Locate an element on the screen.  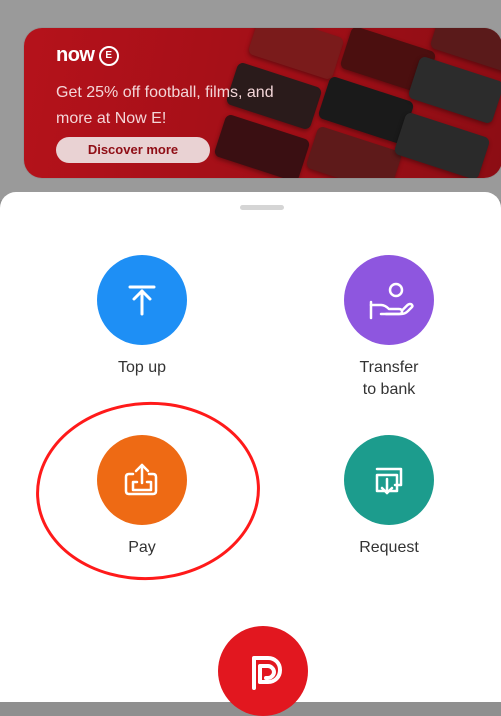
request-icon is located at coordinates (389, 481).